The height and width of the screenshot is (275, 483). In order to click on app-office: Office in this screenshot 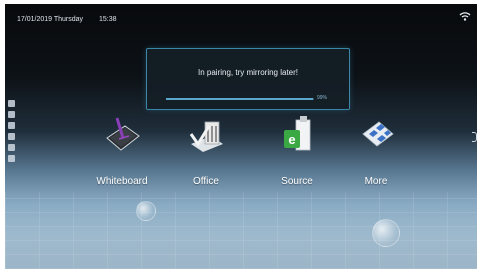, I will do `click(206, 149)`.